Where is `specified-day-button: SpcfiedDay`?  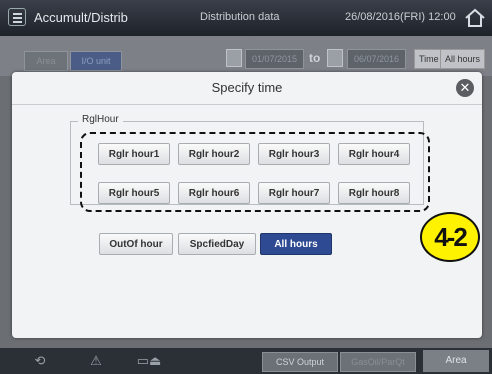 specified-day-button: SpcfiedDay is located at coordinates (217, 244).